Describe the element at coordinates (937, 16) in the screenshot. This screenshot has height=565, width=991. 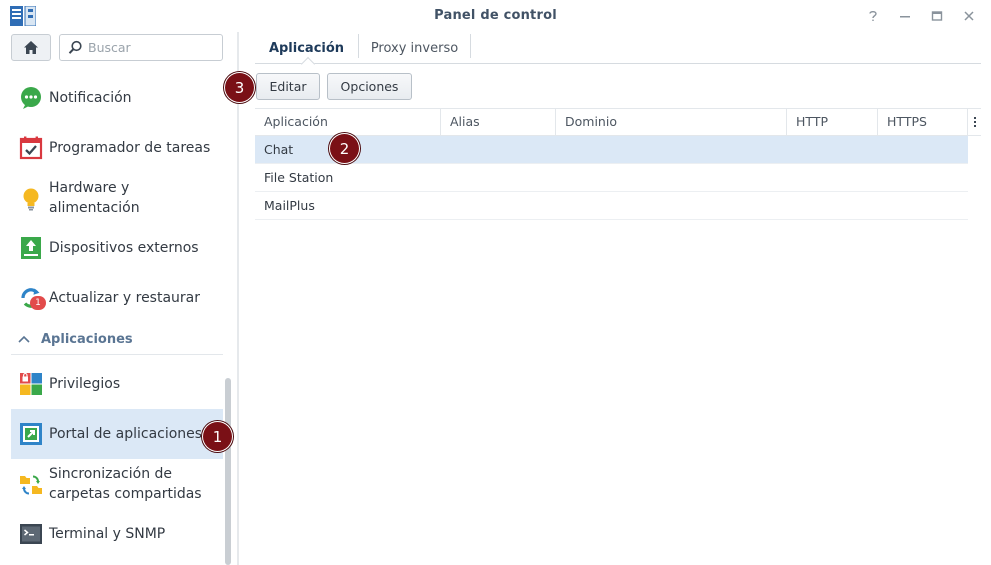
I see `maximize-icon` at that location.